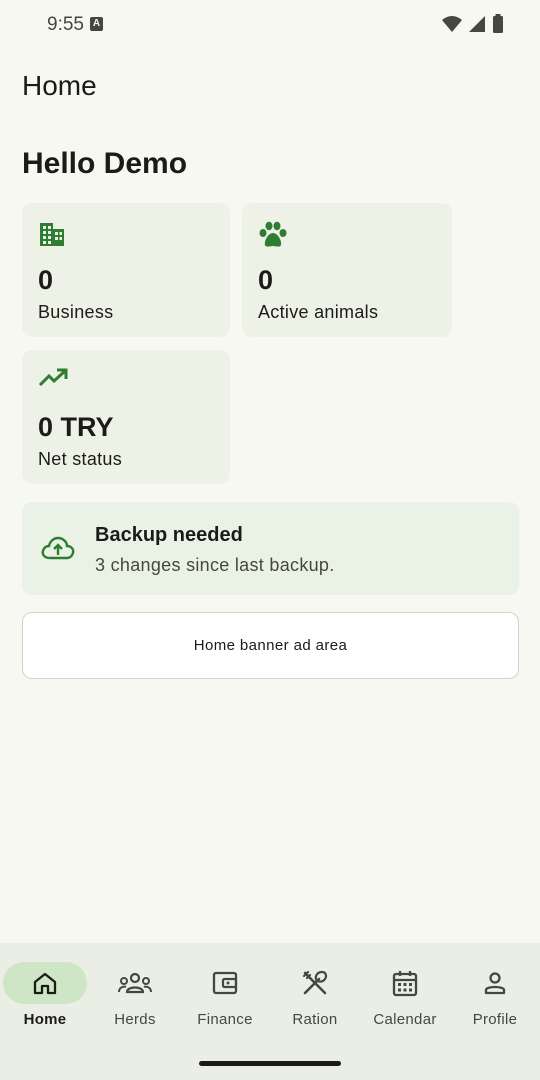  I want to click on calendar-icon, so click(405, 984).